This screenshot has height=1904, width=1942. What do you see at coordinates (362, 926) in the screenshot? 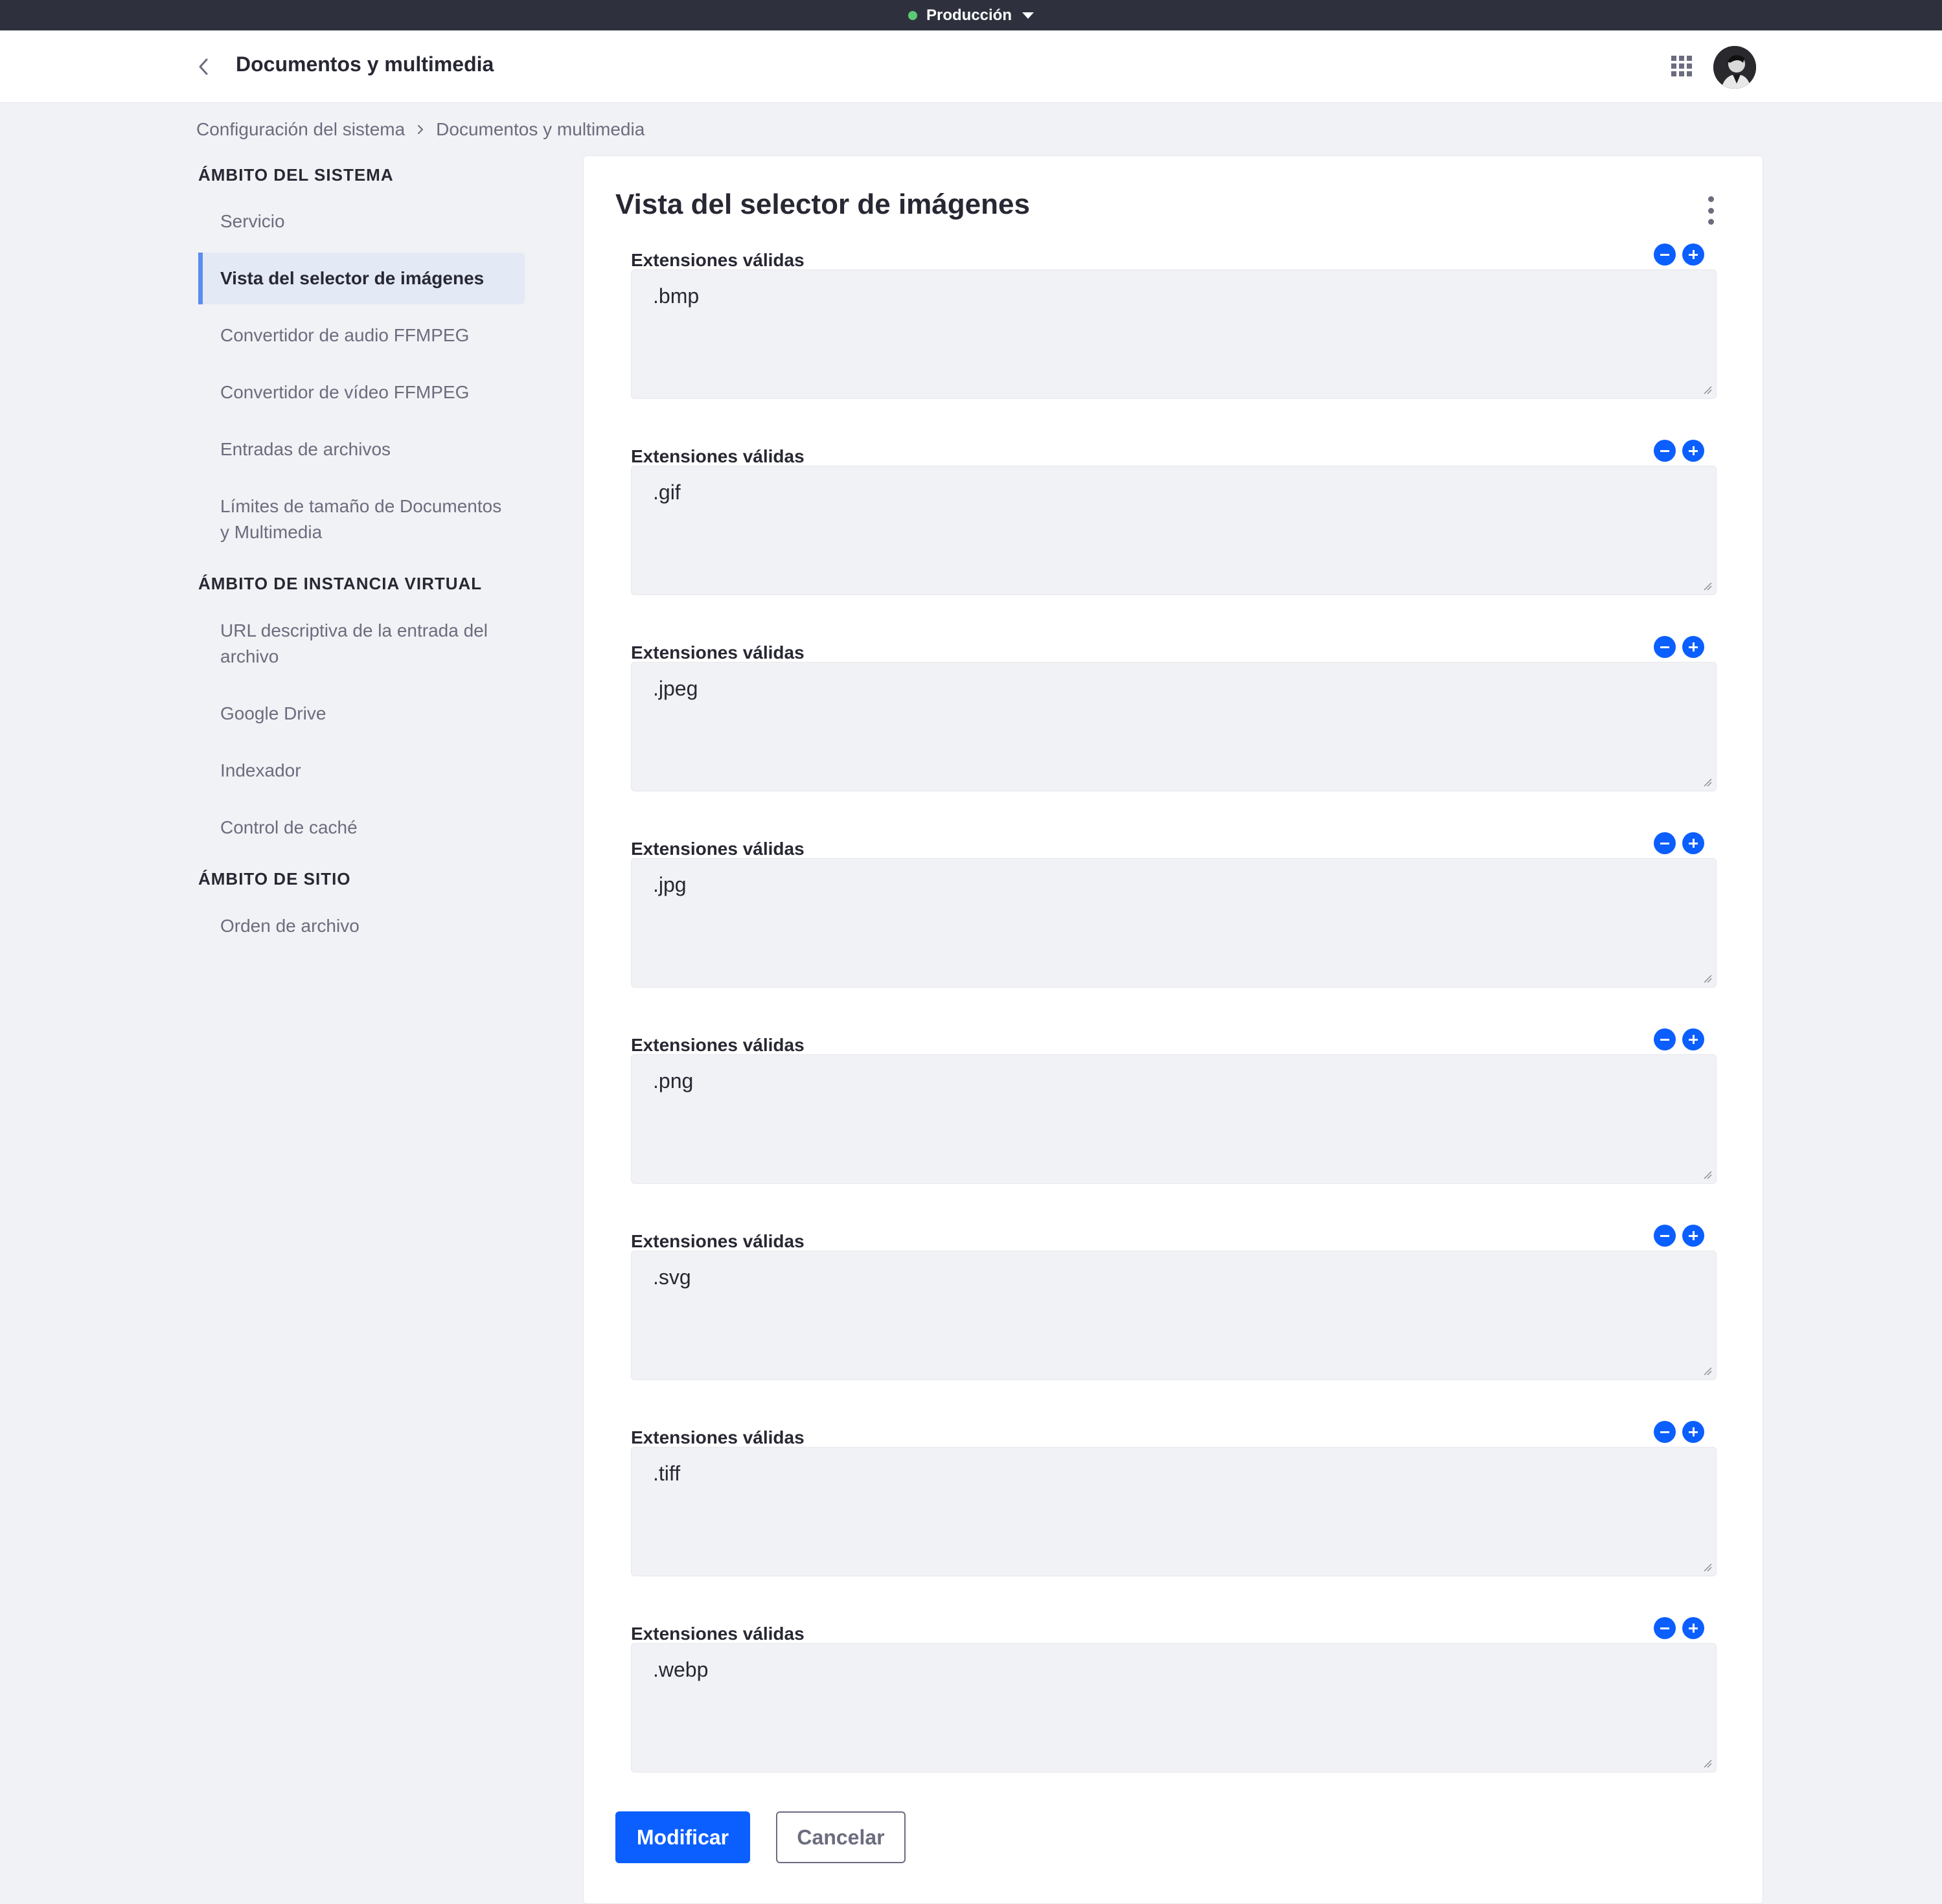
I see `sidebar-item-file-order: Orden de archivo` at bounding box center [362, 926].